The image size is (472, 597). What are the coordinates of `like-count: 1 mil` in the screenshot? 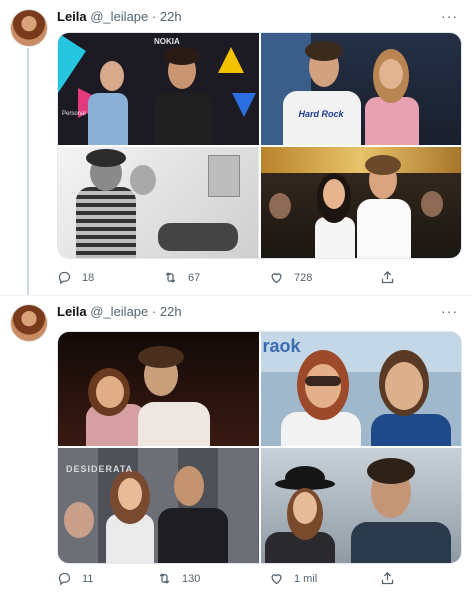 It's located at (306, 578).